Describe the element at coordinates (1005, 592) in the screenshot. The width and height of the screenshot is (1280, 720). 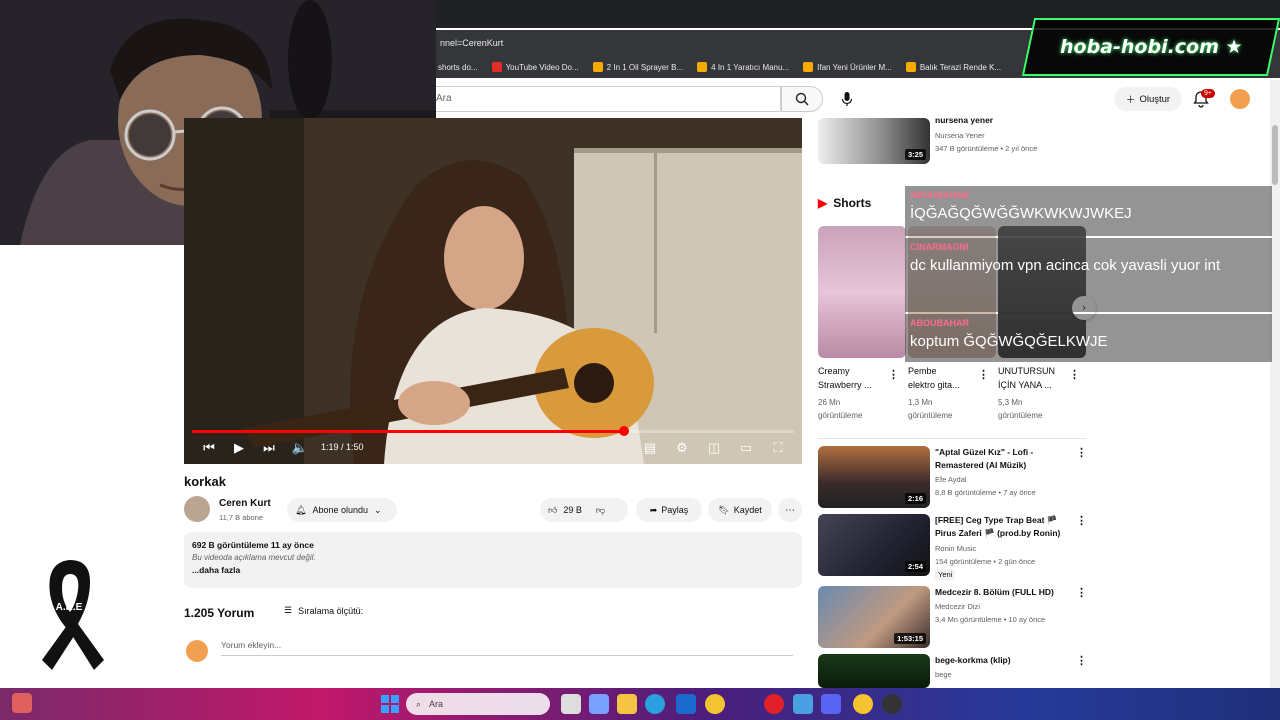
I see `video-title: Medcezir 8. Bölüm (FULL HD)` at that location.